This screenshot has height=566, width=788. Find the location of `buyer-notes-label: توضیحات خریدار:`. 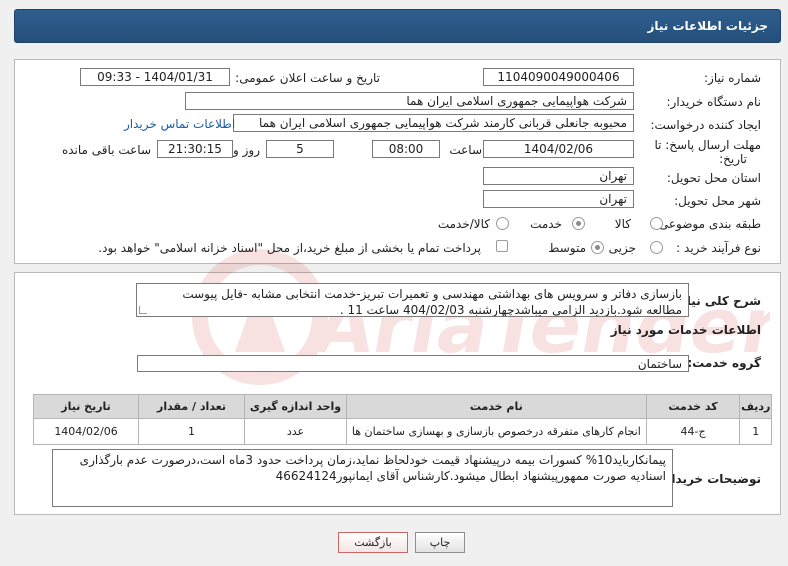

buyer-notes-label: توضیحات خریدار: is located at coordinates (710, 479).